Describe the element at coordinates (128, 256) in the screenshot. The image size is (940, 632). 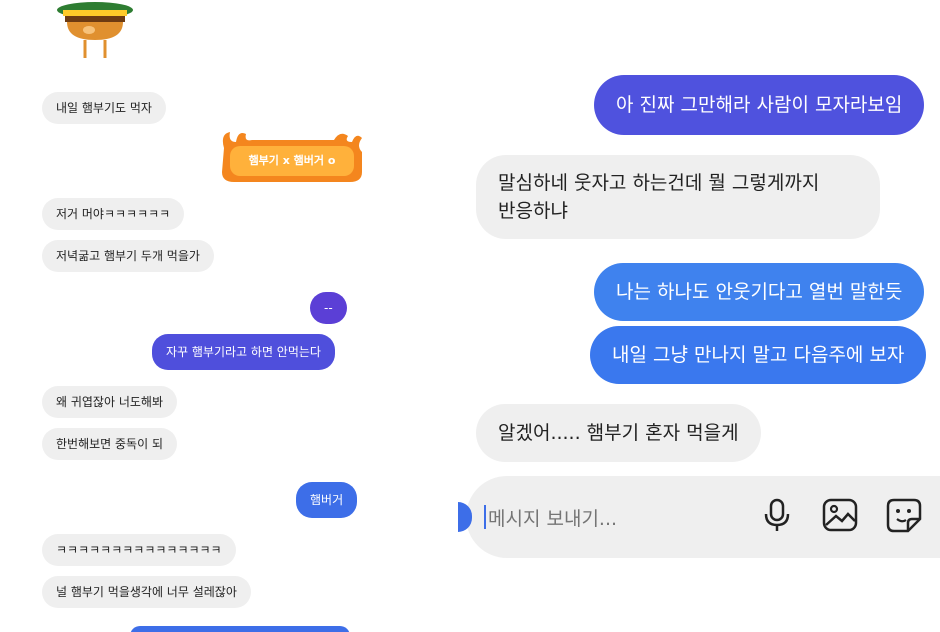
I see `chat-message-incoming: 저녁굶고 햄부기 두개 먹을가` at that location.